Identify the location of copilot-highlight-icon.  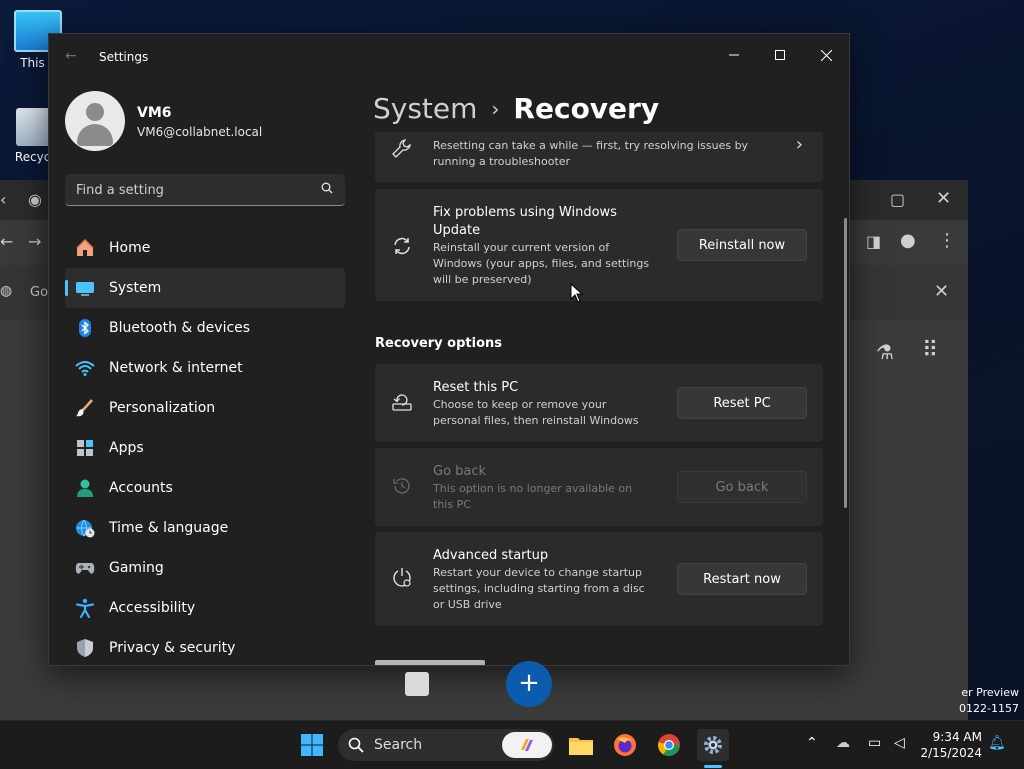
(527, 745).